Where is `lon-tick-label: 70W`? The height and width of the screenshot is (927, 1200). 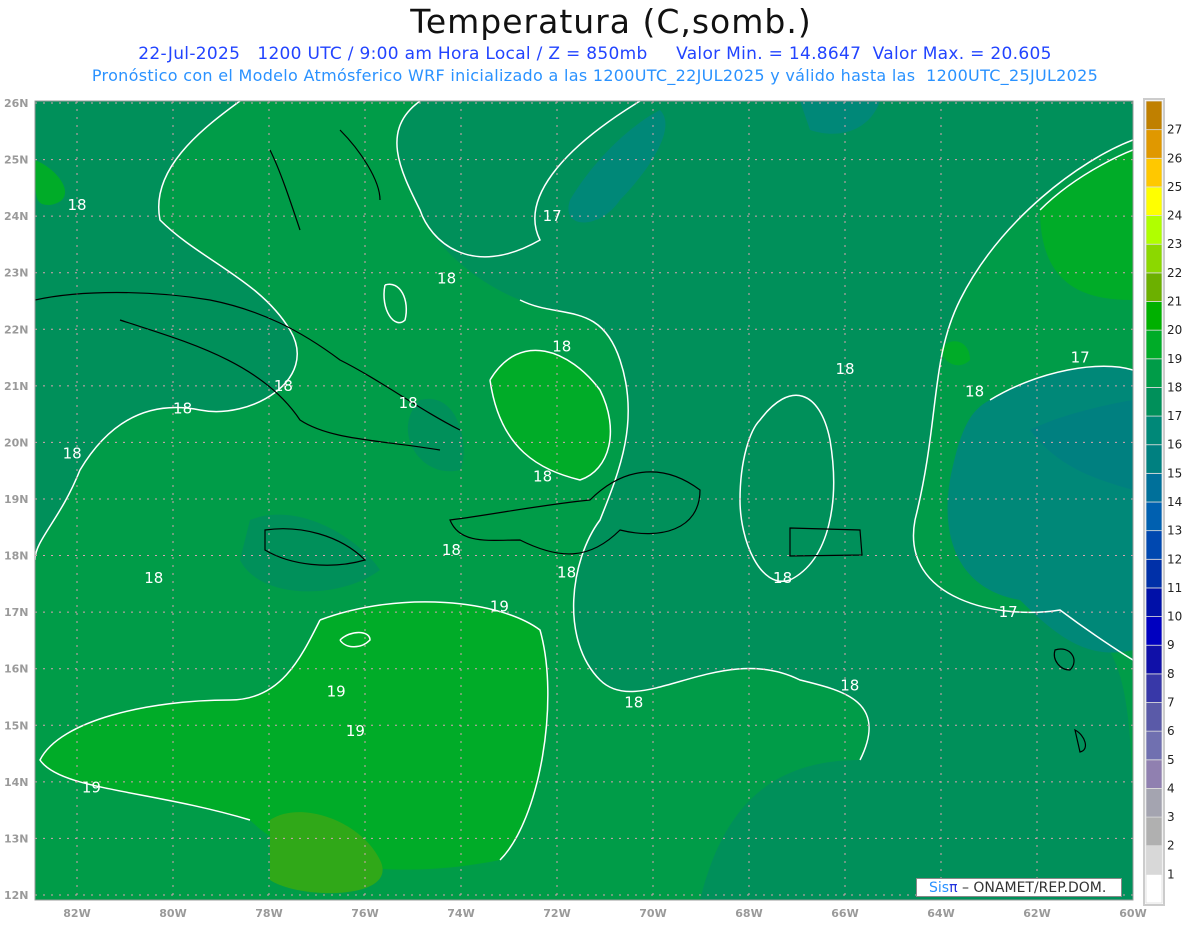
lon-tick-label: 70W is located at coordinates (652, 913).